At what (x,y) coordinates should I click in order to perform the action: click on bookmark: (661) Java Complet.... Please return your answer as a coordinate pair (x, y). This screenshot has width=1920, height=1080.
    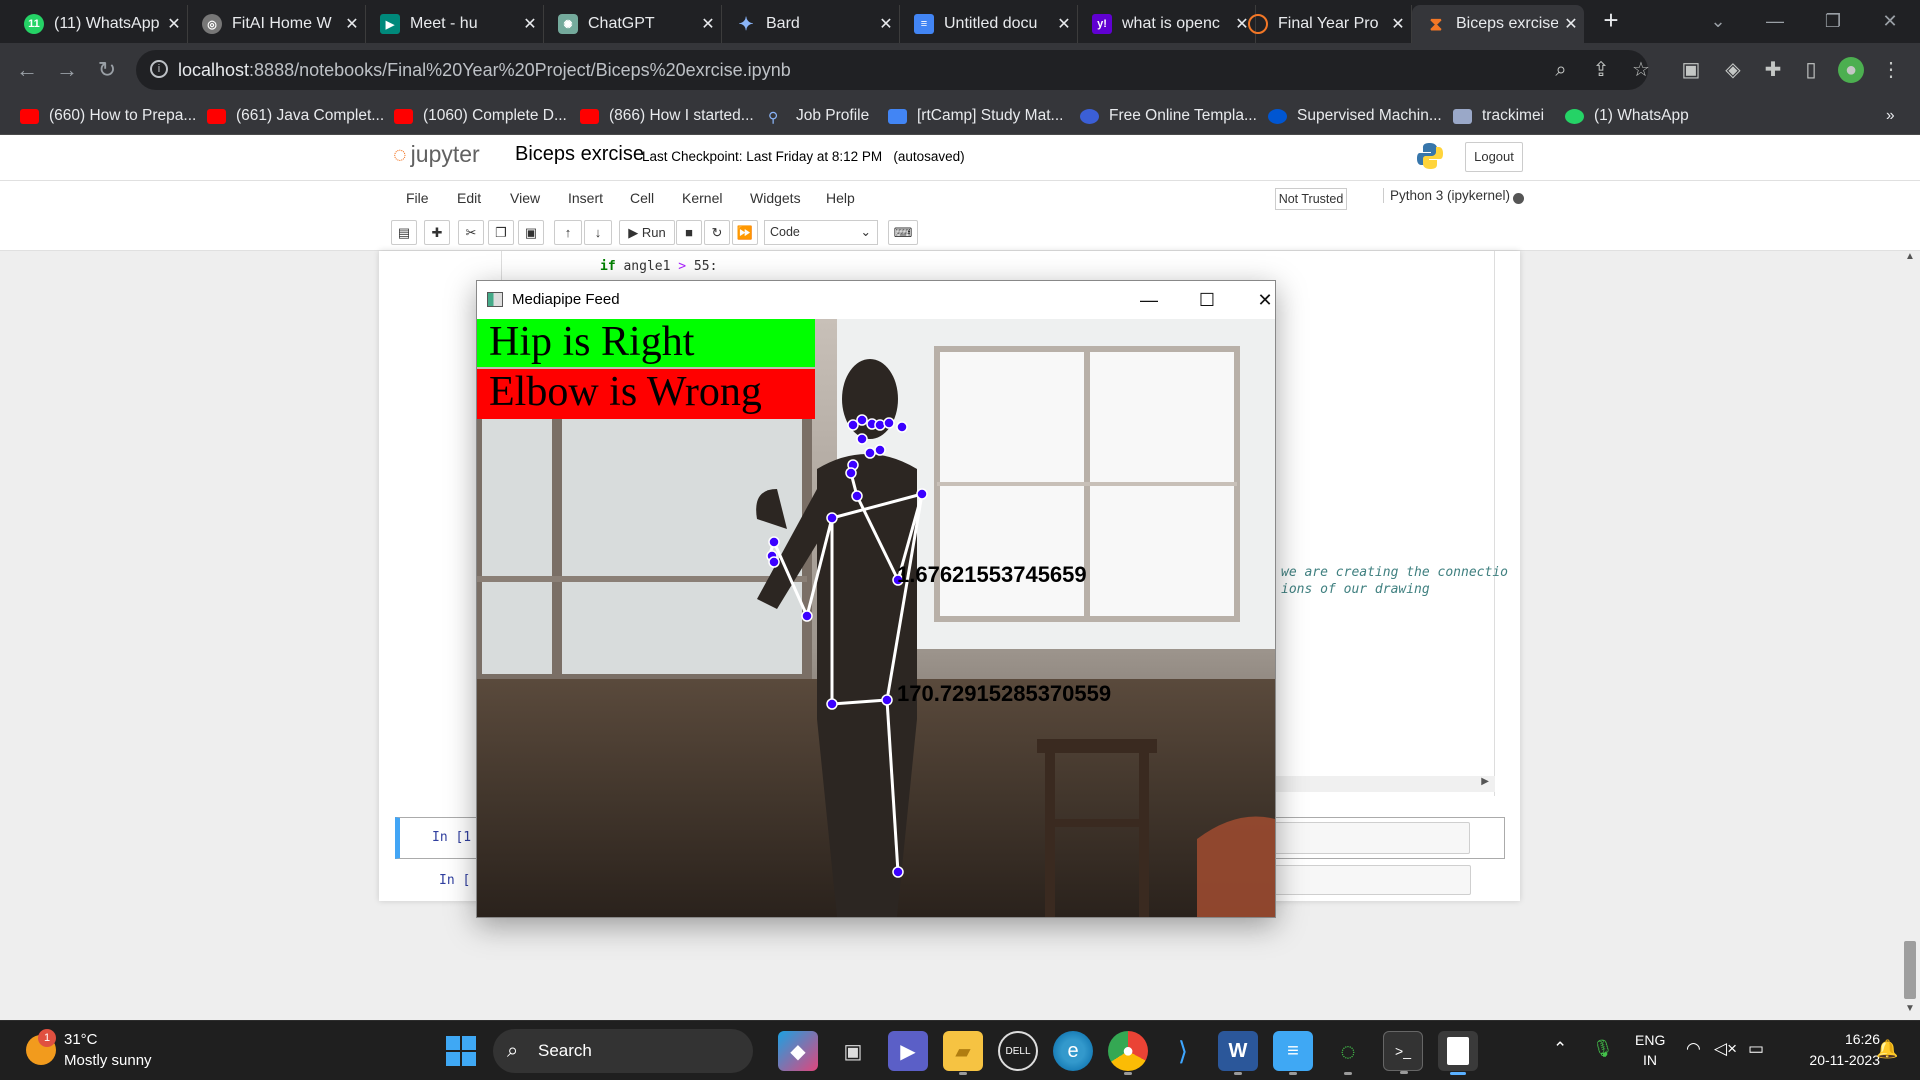
    Looking at the image, I should click on (295, 116).